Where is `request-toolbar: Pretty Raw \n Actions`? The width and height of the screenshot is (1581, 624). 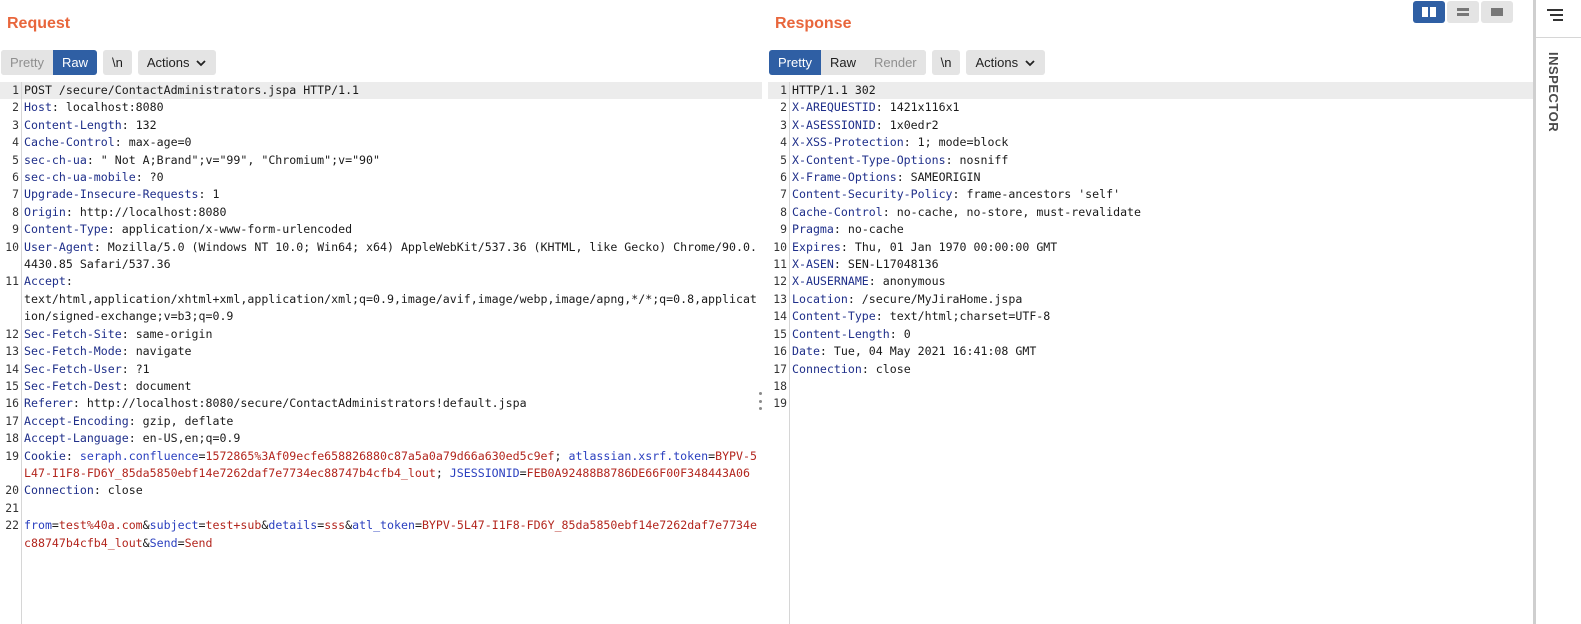
request-toolbar: Pretty Raw \n Actions is located at coordinates (109, 62).